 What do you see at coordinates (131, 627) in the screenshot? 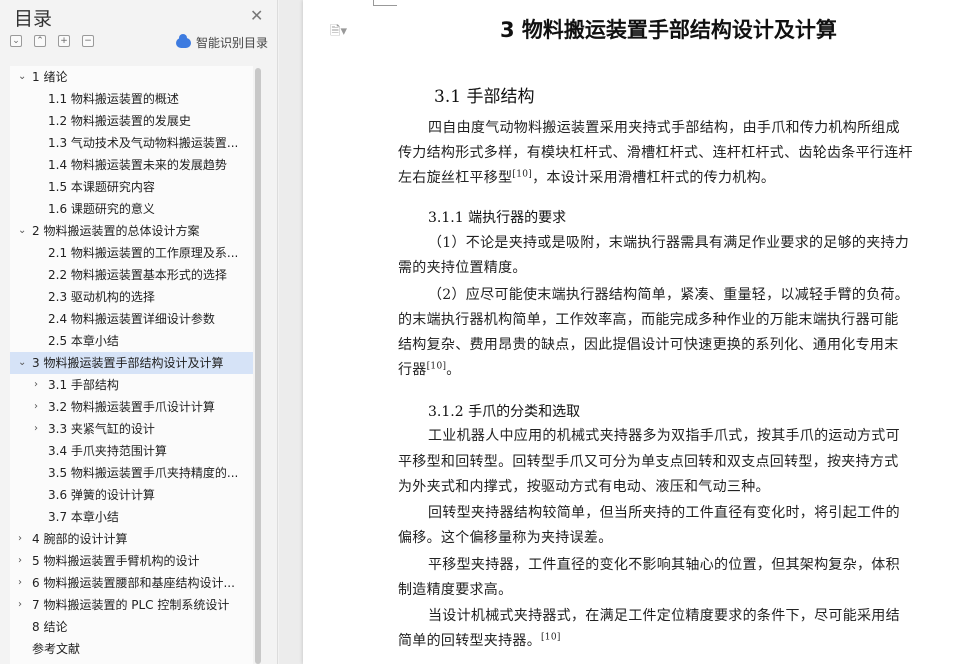
I see `toc-item: 8 结论` at bounding box center [131, 627].